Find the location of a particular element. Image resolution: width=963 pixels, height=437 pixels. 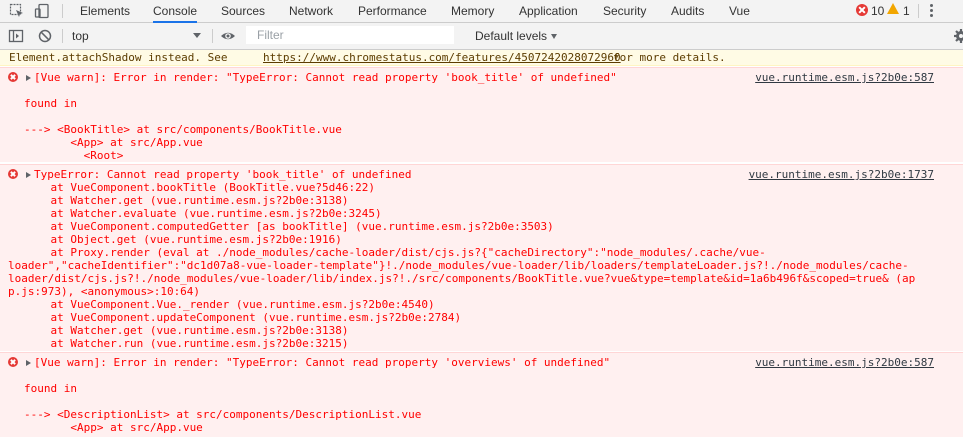

tab-security: Security is located at coordinates (624, 11).